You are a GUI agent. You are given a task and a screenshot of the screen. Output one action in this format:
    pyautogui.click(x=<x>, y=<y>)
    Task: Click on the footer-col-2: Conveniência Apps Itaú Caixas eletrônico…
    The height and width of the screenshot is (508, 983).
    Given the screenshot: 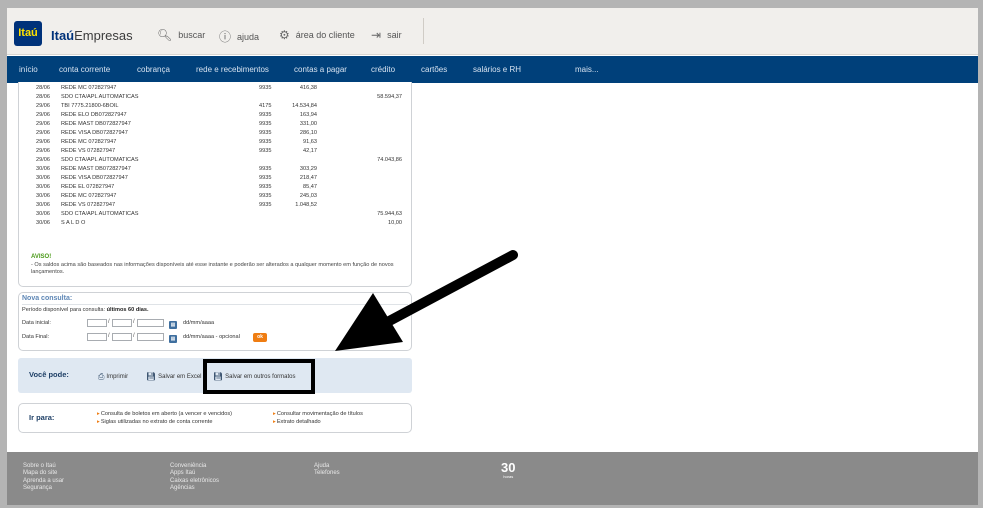 What is the action you would take?
    pyautogui.click(x=194, y=477)
    